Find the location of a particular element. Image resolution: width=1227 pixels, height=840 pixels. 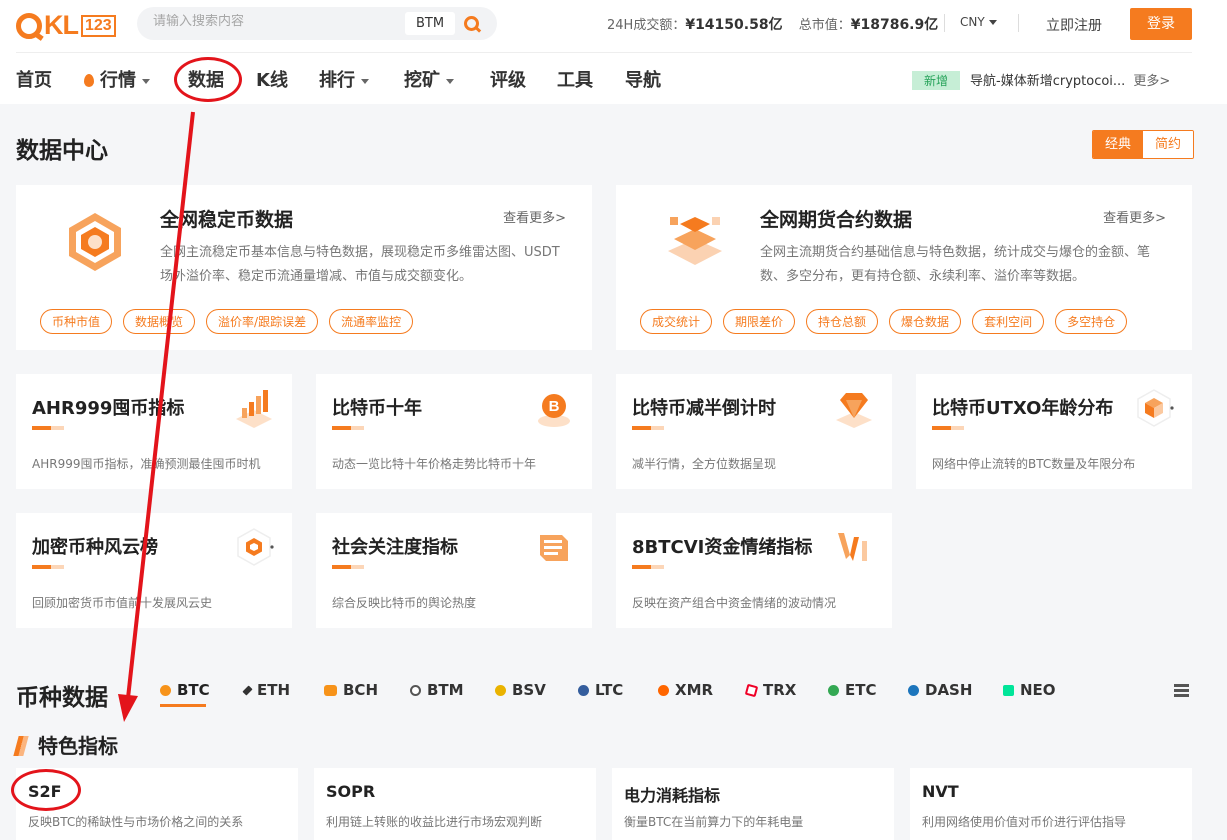

tab-eth: ETH is located at coordinates (266, 690).